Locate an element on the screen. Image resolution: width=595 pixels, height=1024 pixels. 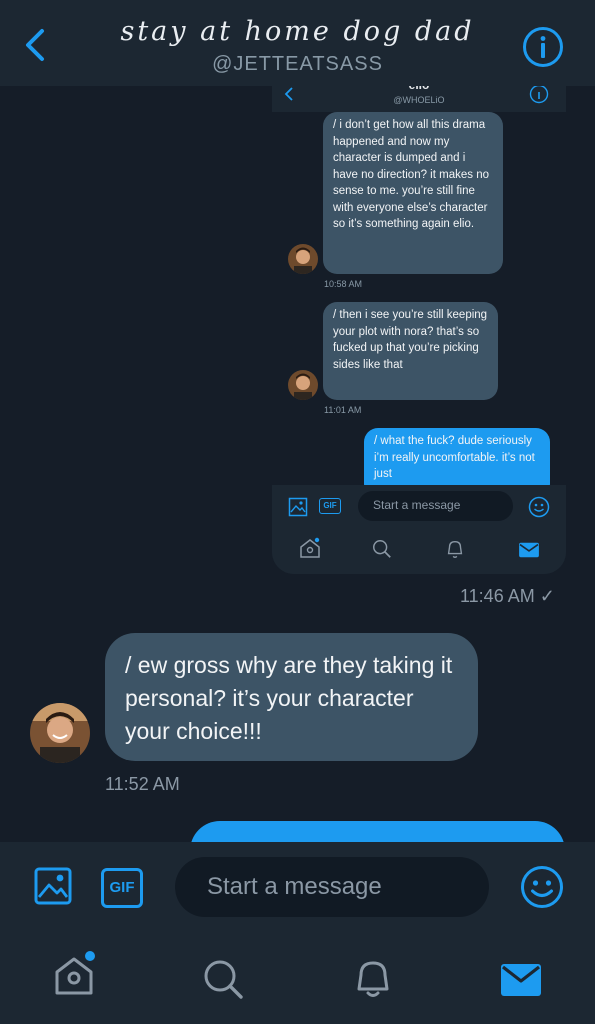
message-timestamp: 11:01 AM is located at coordinates (343, 410).